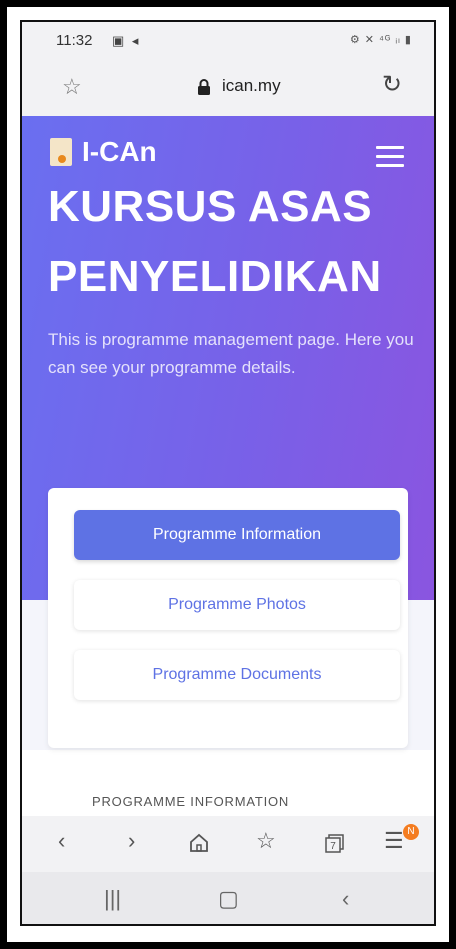 The width and height of the screenshot is (456, 949). Describe the element at coordinates (204, 87) in the screenshot. I see `lock-icon` at that location.